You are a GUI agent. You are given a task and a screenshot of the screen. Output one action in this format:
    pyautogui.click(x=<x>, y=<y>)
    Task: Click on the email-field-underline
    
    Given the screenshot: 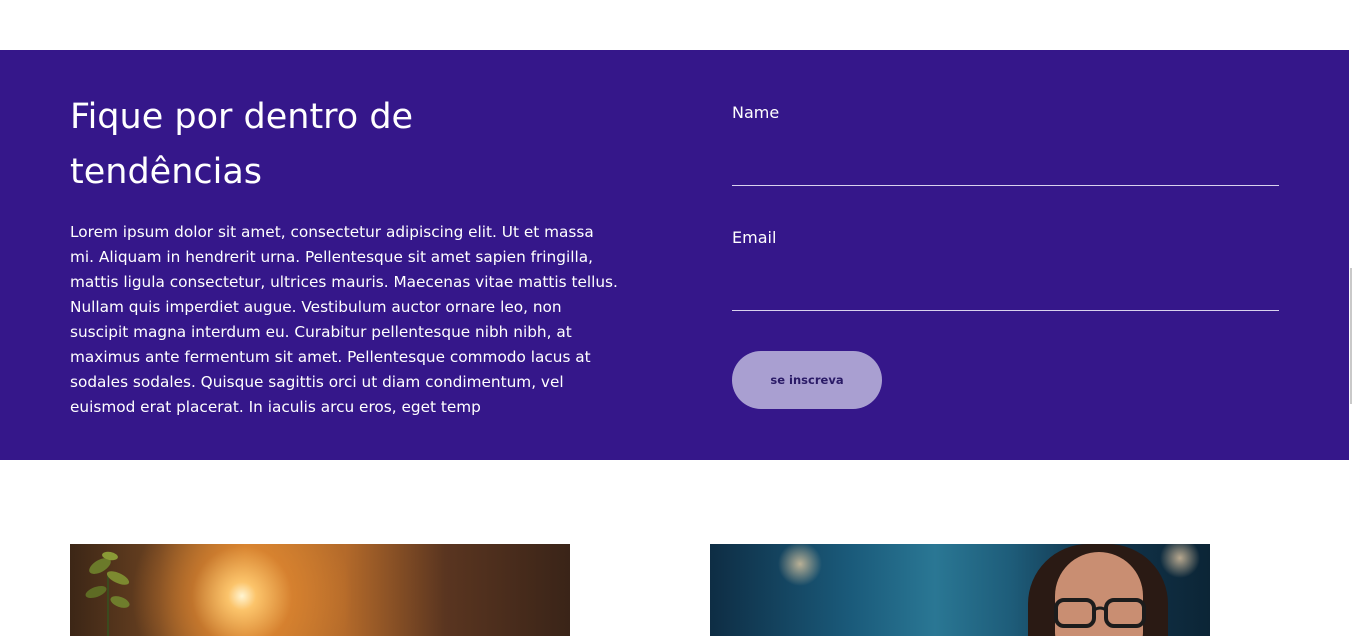 What is the action you would take?
    pyautogui.click(x=1005, y=310)
    